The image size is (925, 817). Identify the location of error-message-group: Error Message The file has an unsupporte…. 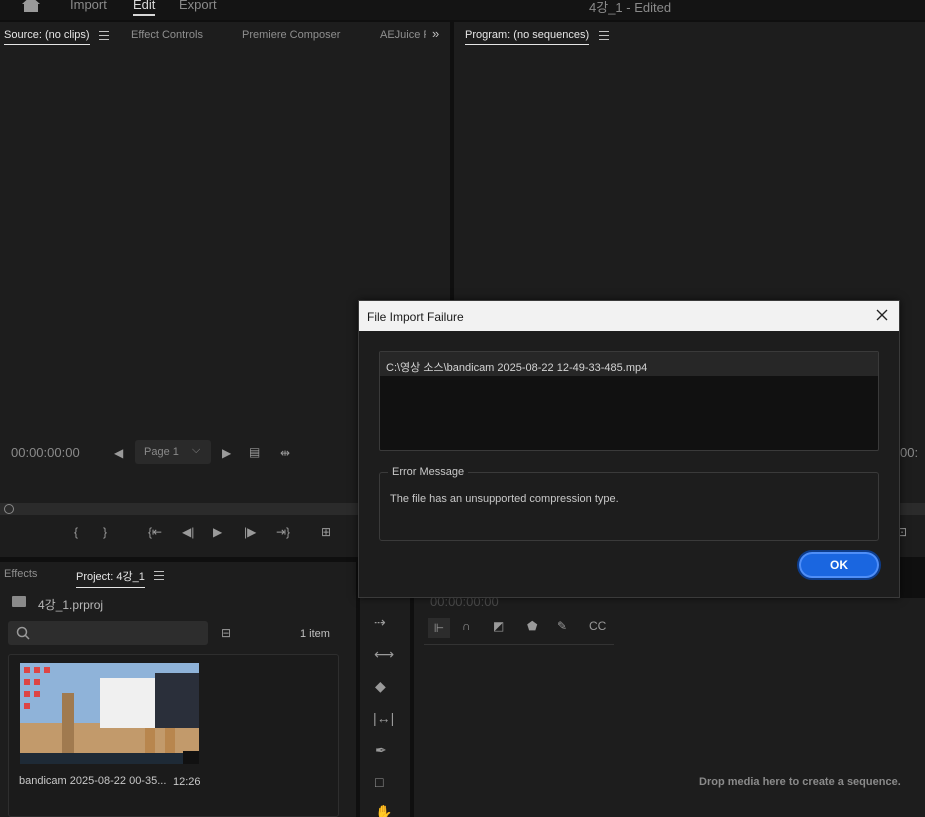
(629, 503).